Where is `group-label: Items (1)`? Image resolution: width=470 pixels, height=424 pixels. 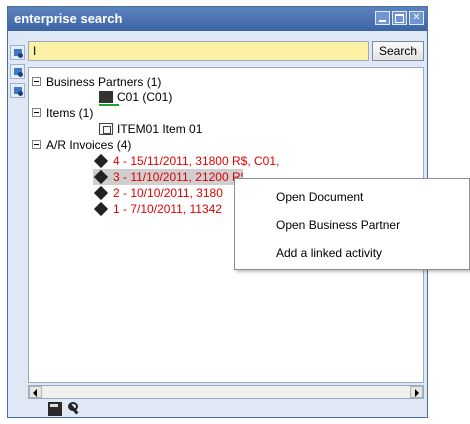
group-label: Items (1) is located at coordinates (70, 113).